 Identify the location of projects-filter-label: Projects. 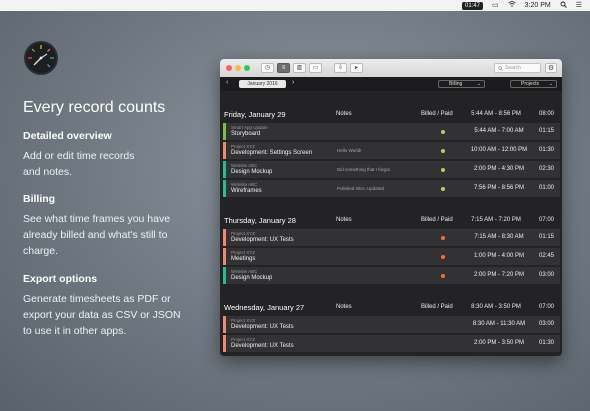
(530, 84).